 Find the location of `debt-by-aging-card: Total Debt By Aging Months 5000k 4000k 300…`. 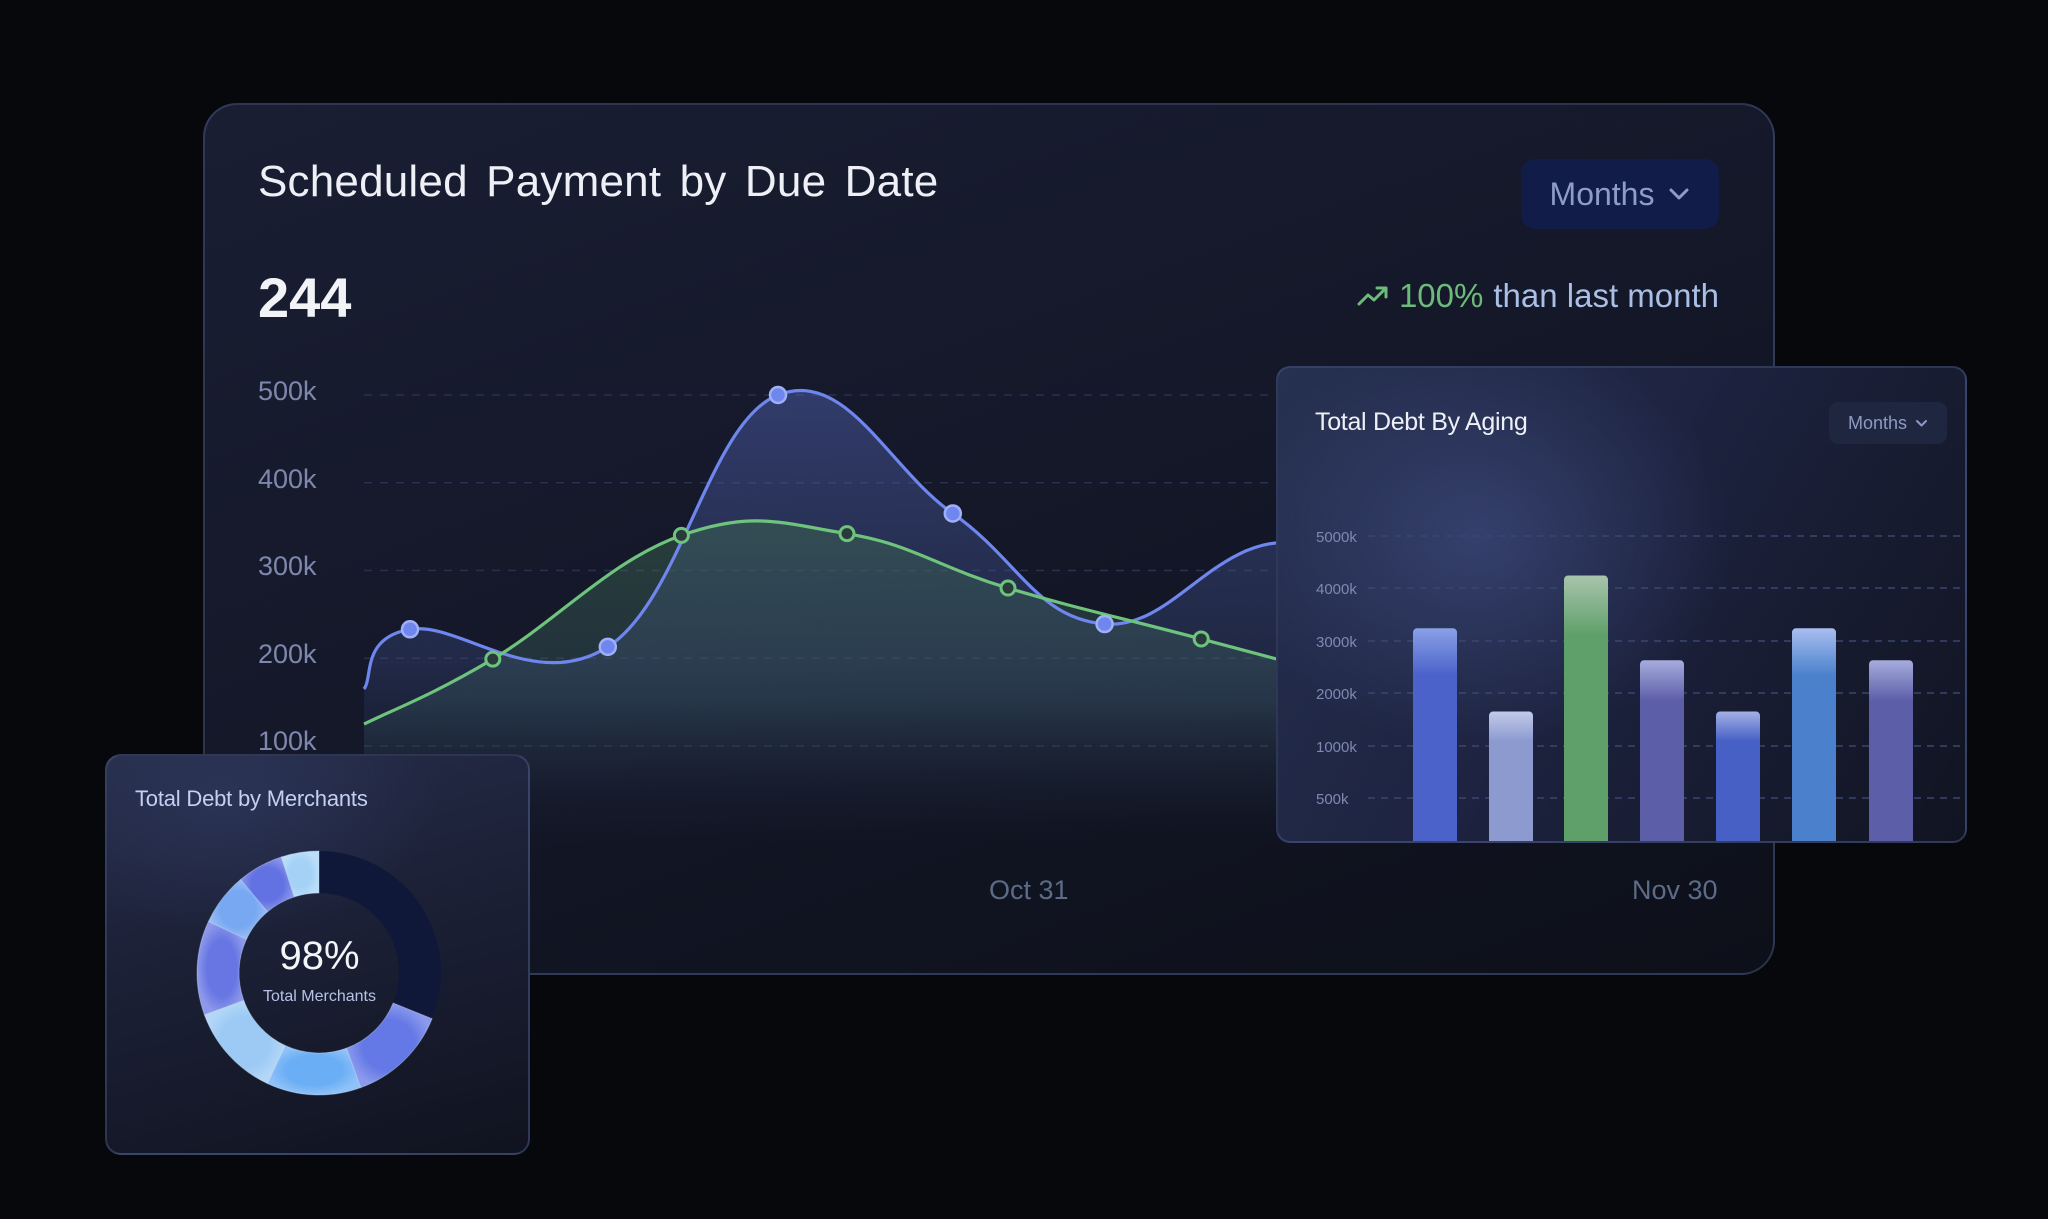

debt-by-aging-card: Total Debt By Aging Months 5000k 4000k 300… is located at coordinates (1621, 604).